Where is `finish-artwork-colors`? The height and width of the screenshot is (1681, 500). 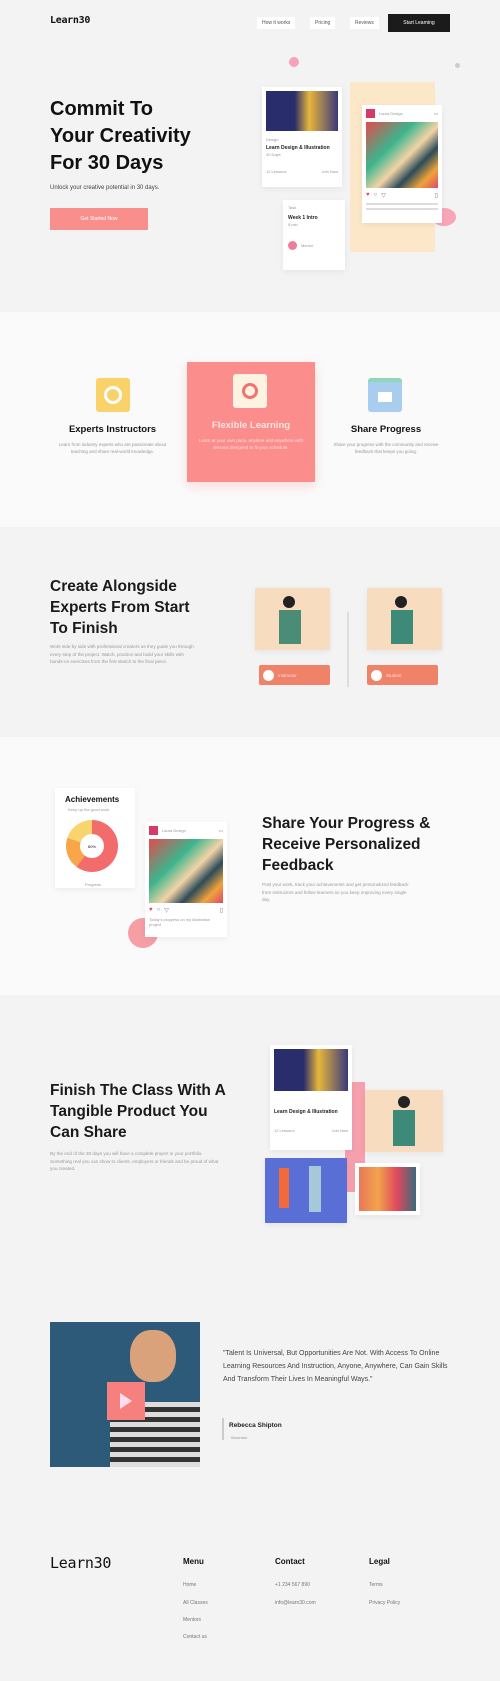 finish-artwork-colors is located at coordinates (387, 1189).